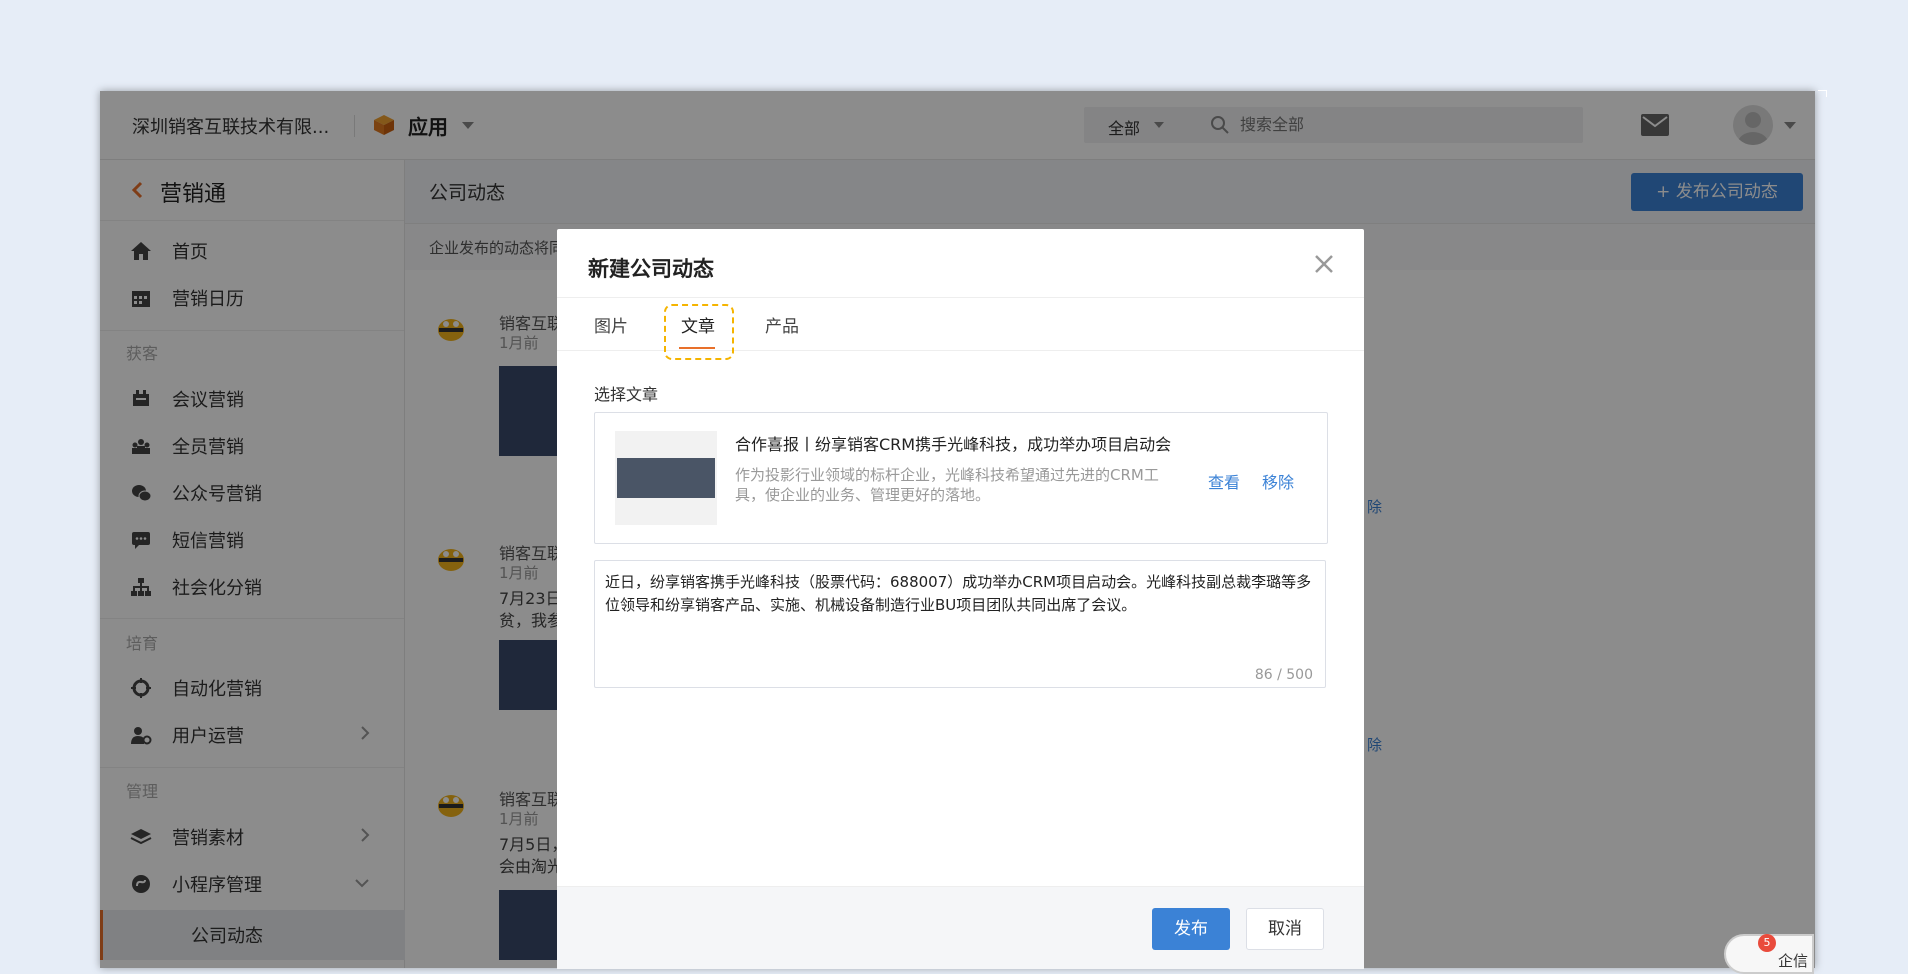 The image size is (1908, 974). Describe the element at coordinates (651, 269) in the screenshot. I see `dialog-title: 新建公司动态` at that location.